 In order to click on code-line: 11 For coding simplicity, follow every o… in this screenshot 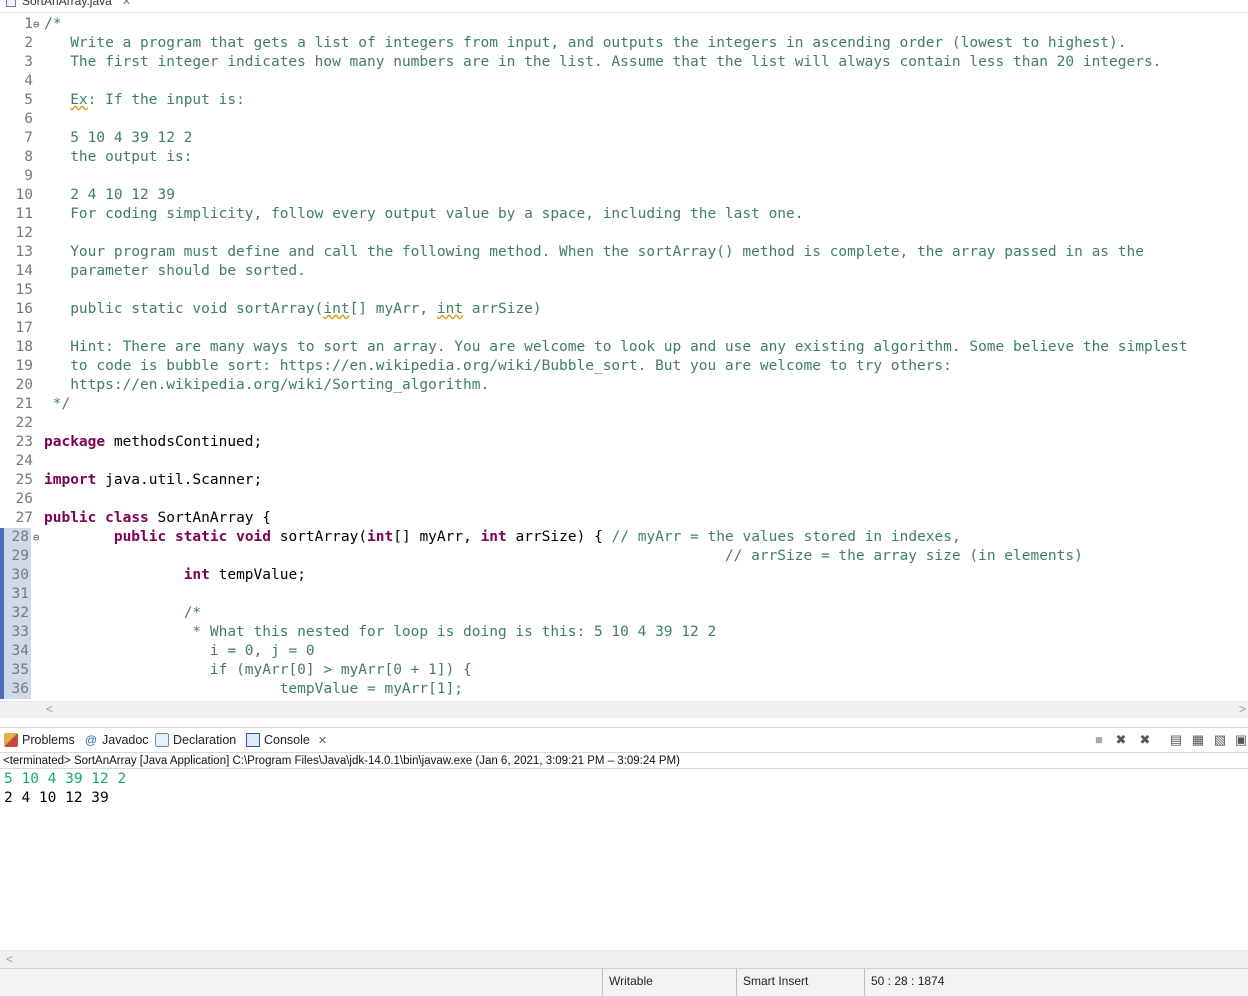, I will do `click(624, 214)`.